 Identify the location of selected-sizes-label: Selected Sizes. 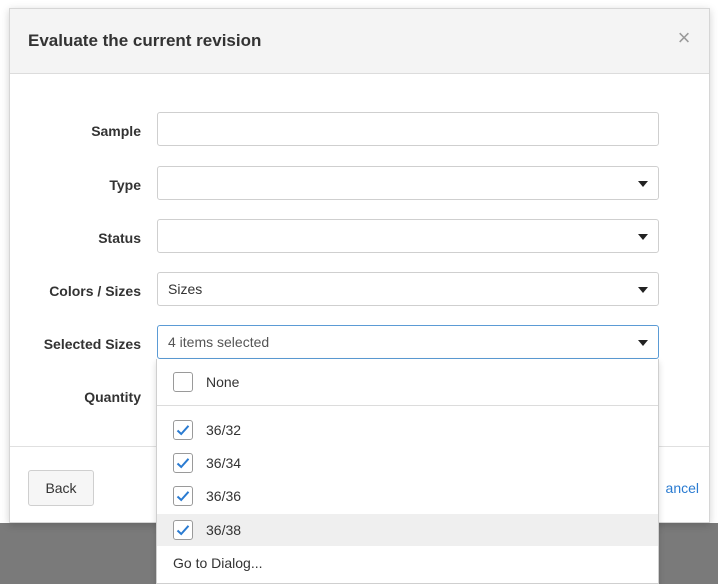
(92, 344).